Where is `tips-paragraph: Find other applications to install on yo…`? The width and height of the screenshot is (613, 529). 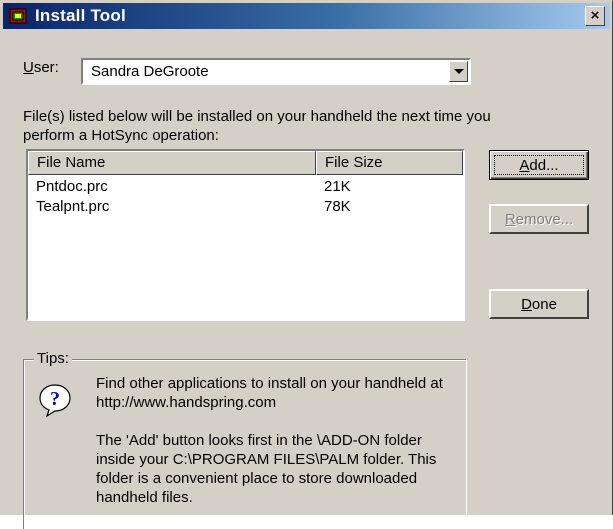 tips-paragraph: Find other applications to install on yo… is located at coordinates (269, 393).